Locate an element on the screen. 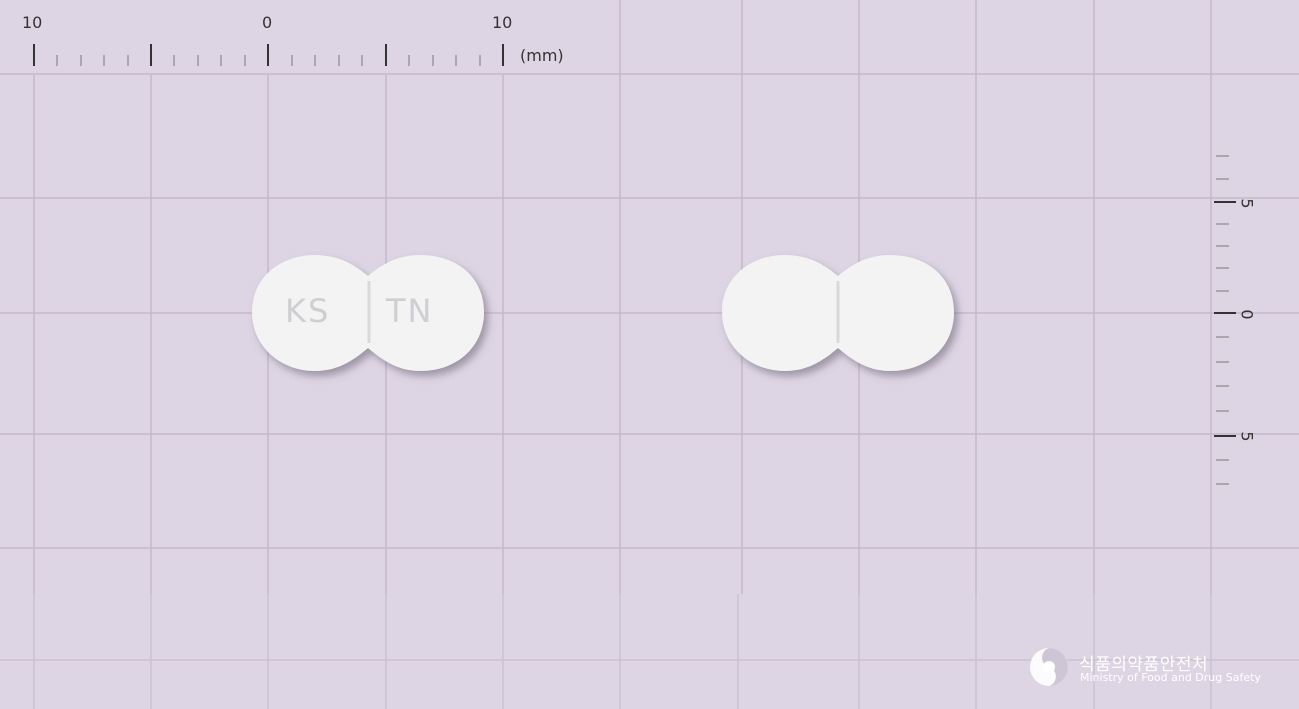 This screenshot has height=709, width=1299. ruler-label-right-10: 10 is located at coordinates (502, 22).